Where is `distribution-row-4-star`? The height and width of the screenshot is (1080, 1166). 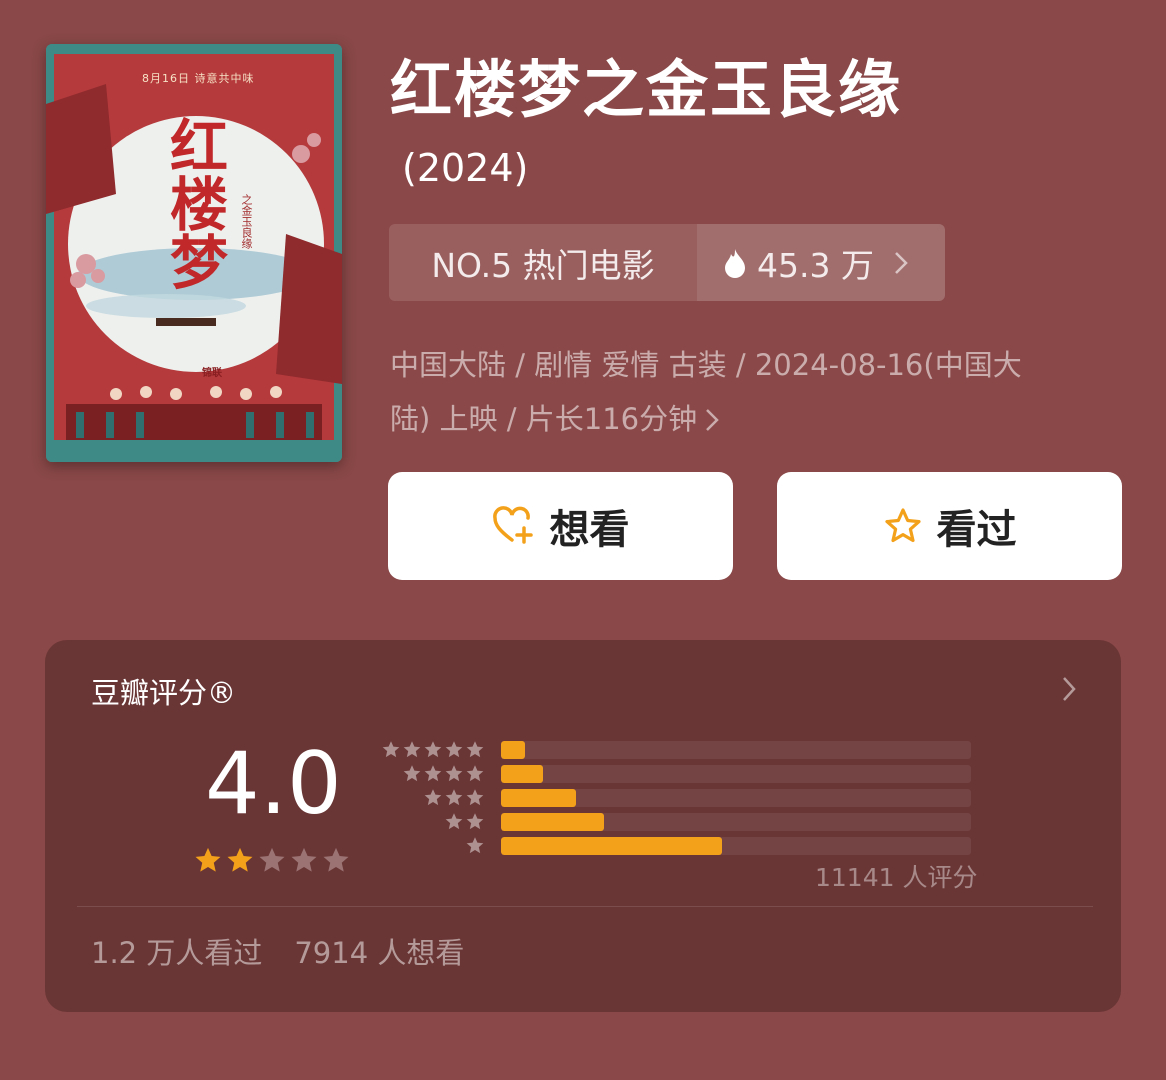 distribution-row-4-star is located at coordinates (676, 774).